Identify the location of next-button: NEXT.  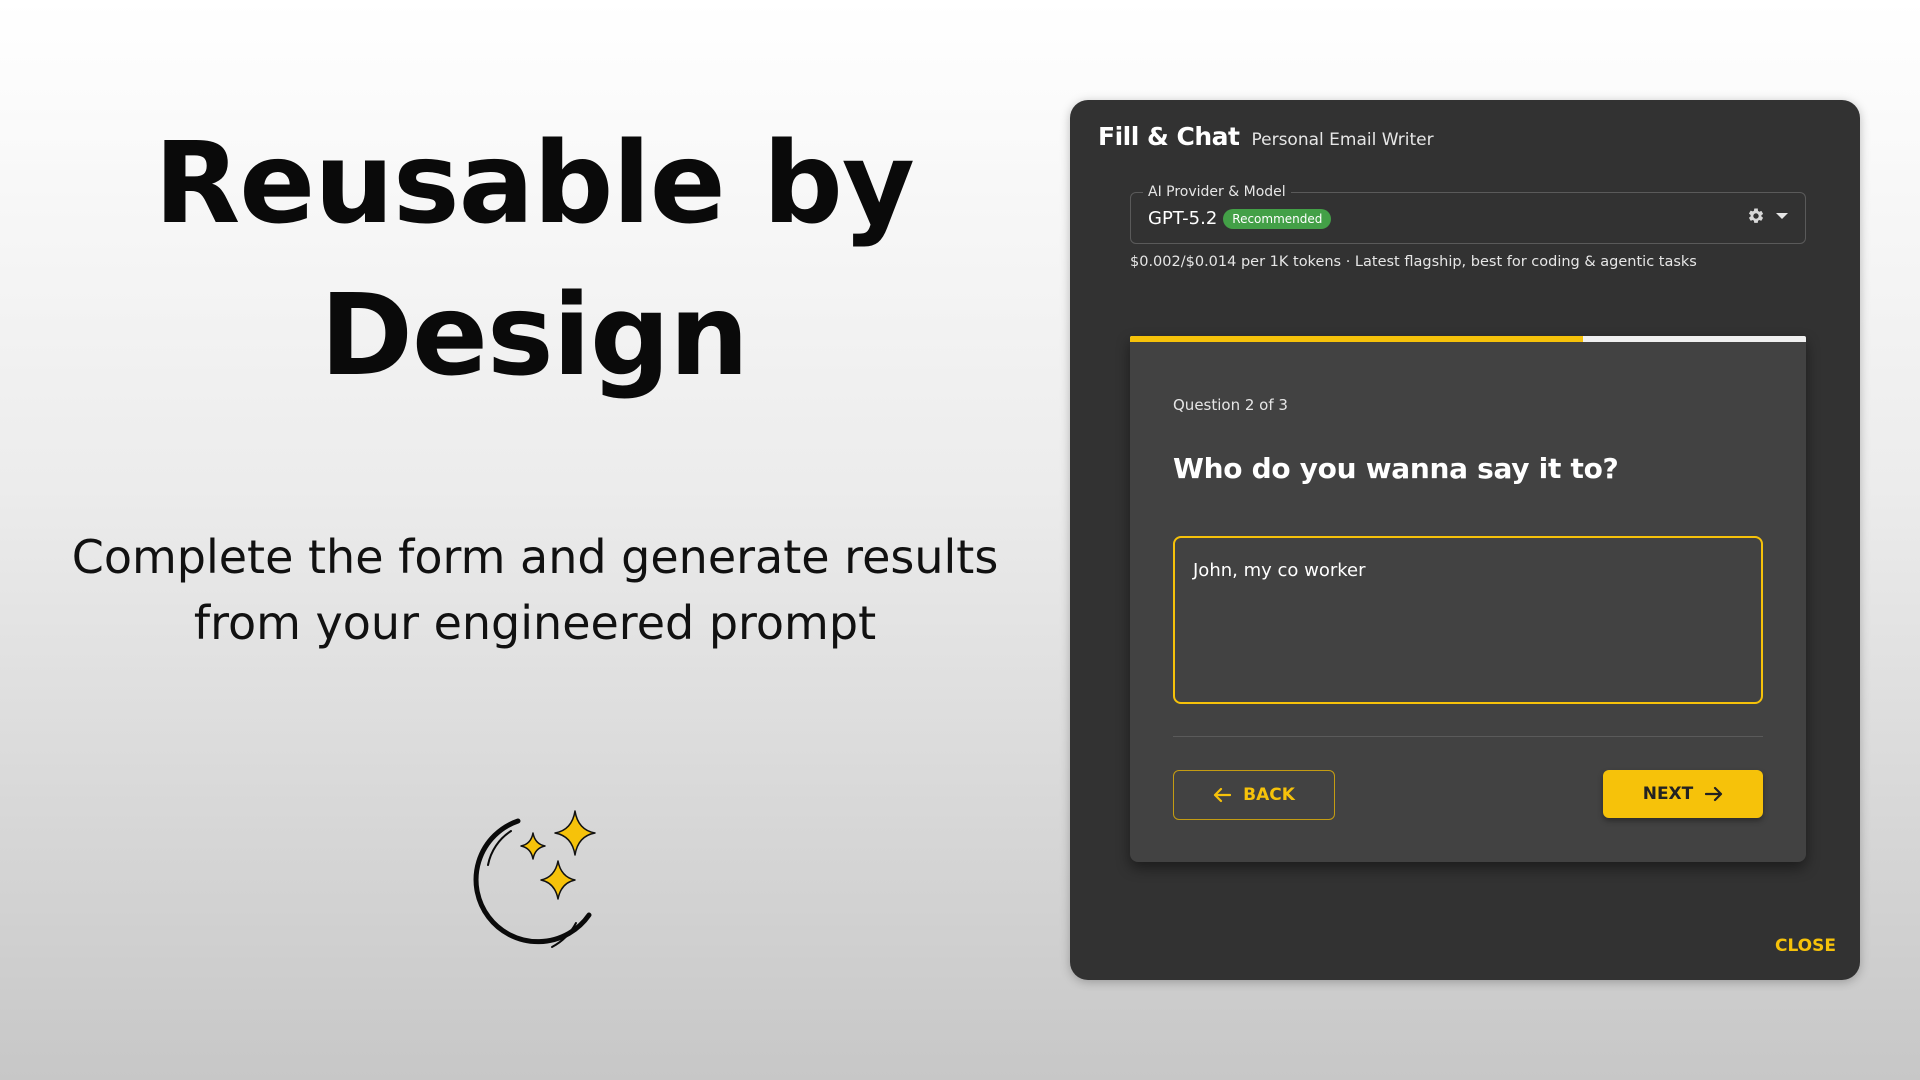
(1683, 794).